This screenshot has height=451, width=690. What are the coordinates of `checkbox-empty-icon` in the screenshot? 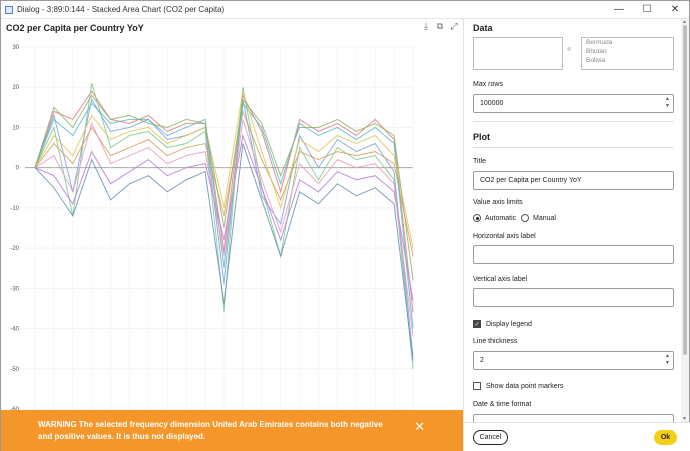 It's located at (477, 386).